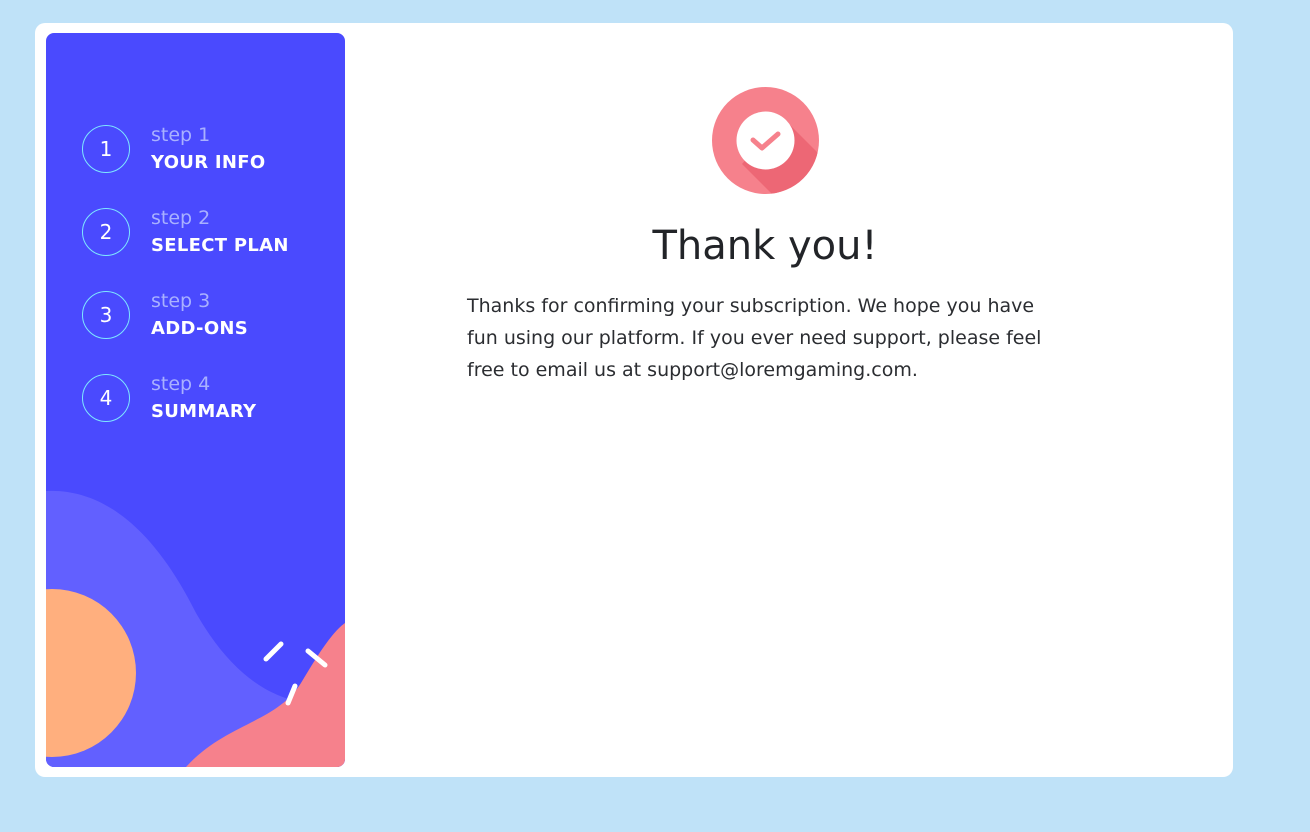 Image resolution: width=1310 pixels, height=832 pixels. What do you see at coordinates (220, 245) in the screenshot?
I see `step-title: SELECT PLAN` at bounding box center [220, 245].